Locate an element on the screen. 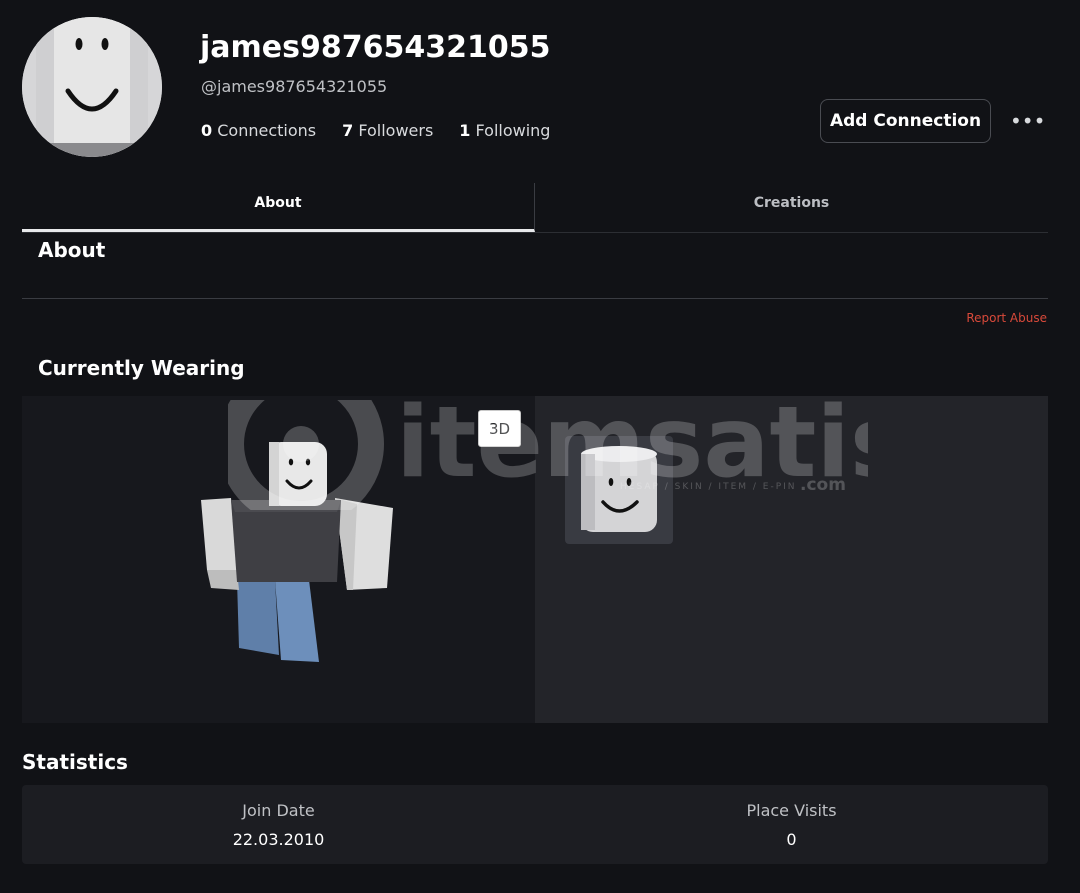 This screenshot has height=893, width=1080. place-visits-value: 0 is located at coordinates (791, 839).